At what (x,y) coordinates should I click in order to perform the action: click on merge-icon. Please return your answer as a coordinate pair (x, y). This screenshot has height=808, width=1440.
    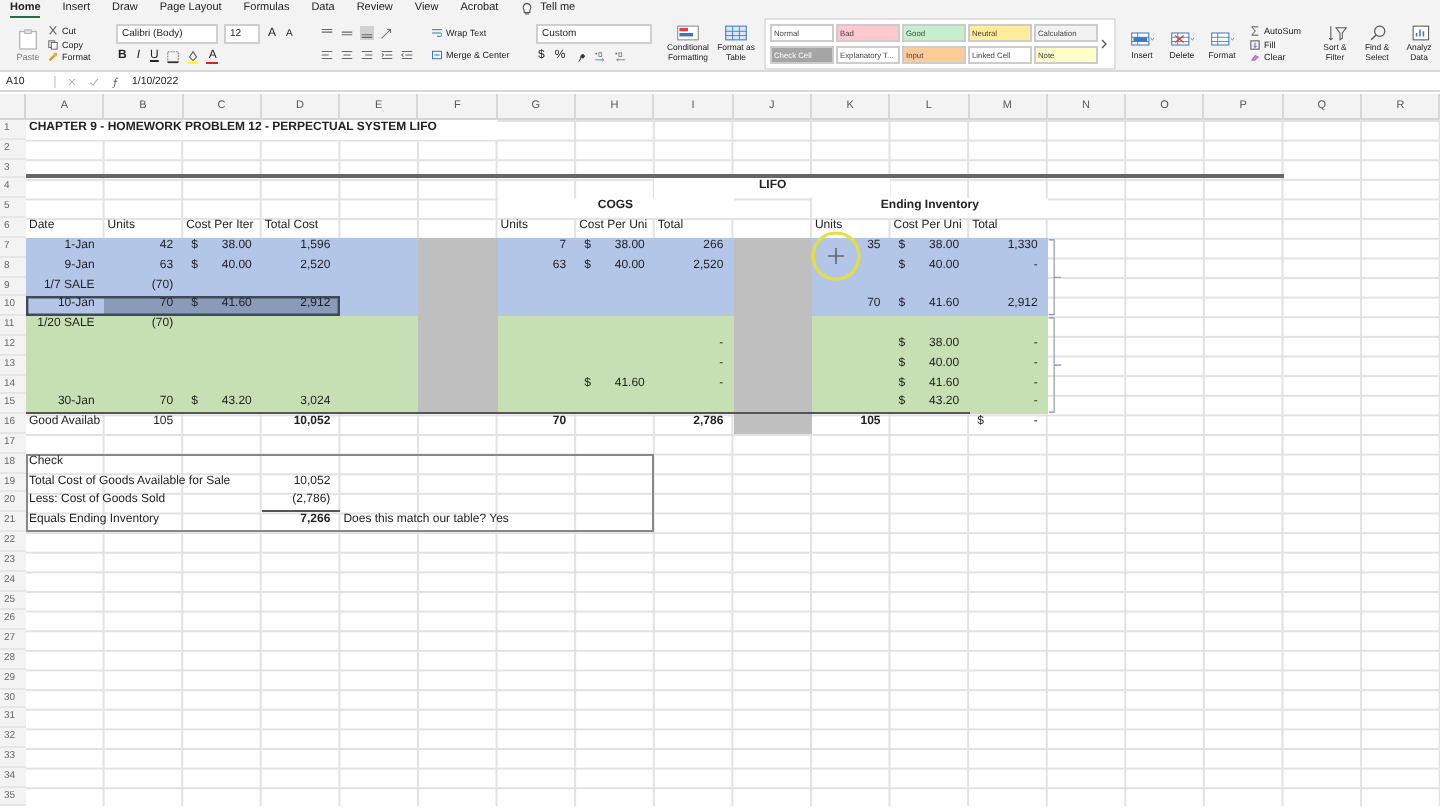
    Looking at the image, I should click on (437, 55).